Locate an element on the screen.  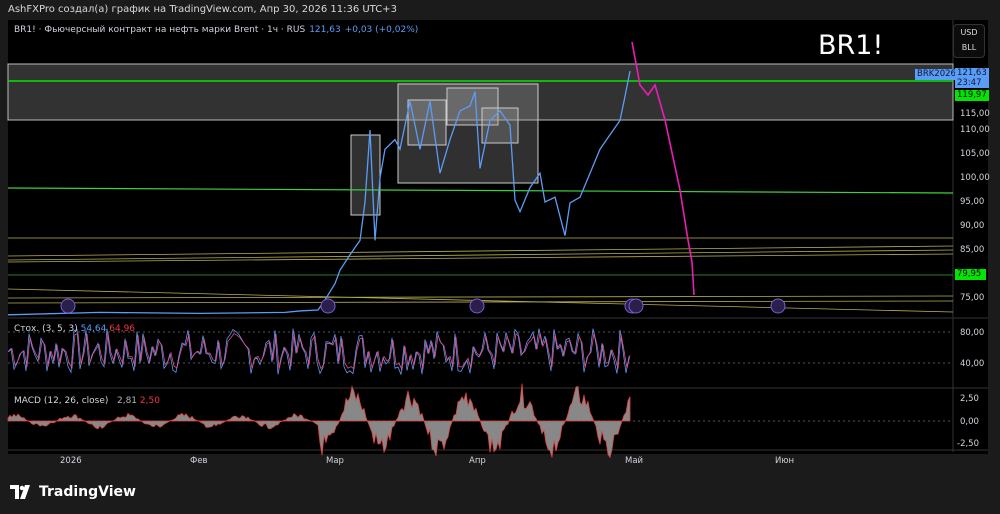
stoch-legend: Стох. (3, 5, 3) 54,64 64,96 is located at coordinates (74, 329).